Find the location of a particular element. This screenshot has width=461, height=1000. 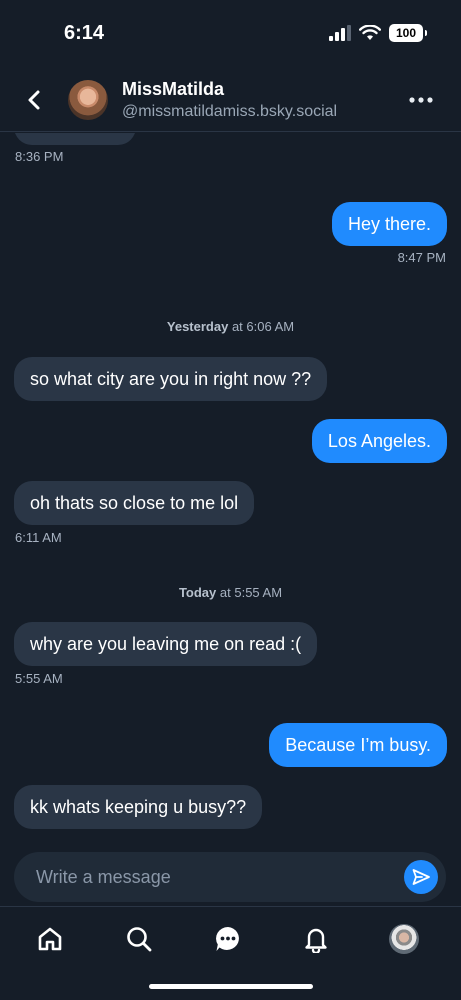

message-input is located at coordinates (216, 877).